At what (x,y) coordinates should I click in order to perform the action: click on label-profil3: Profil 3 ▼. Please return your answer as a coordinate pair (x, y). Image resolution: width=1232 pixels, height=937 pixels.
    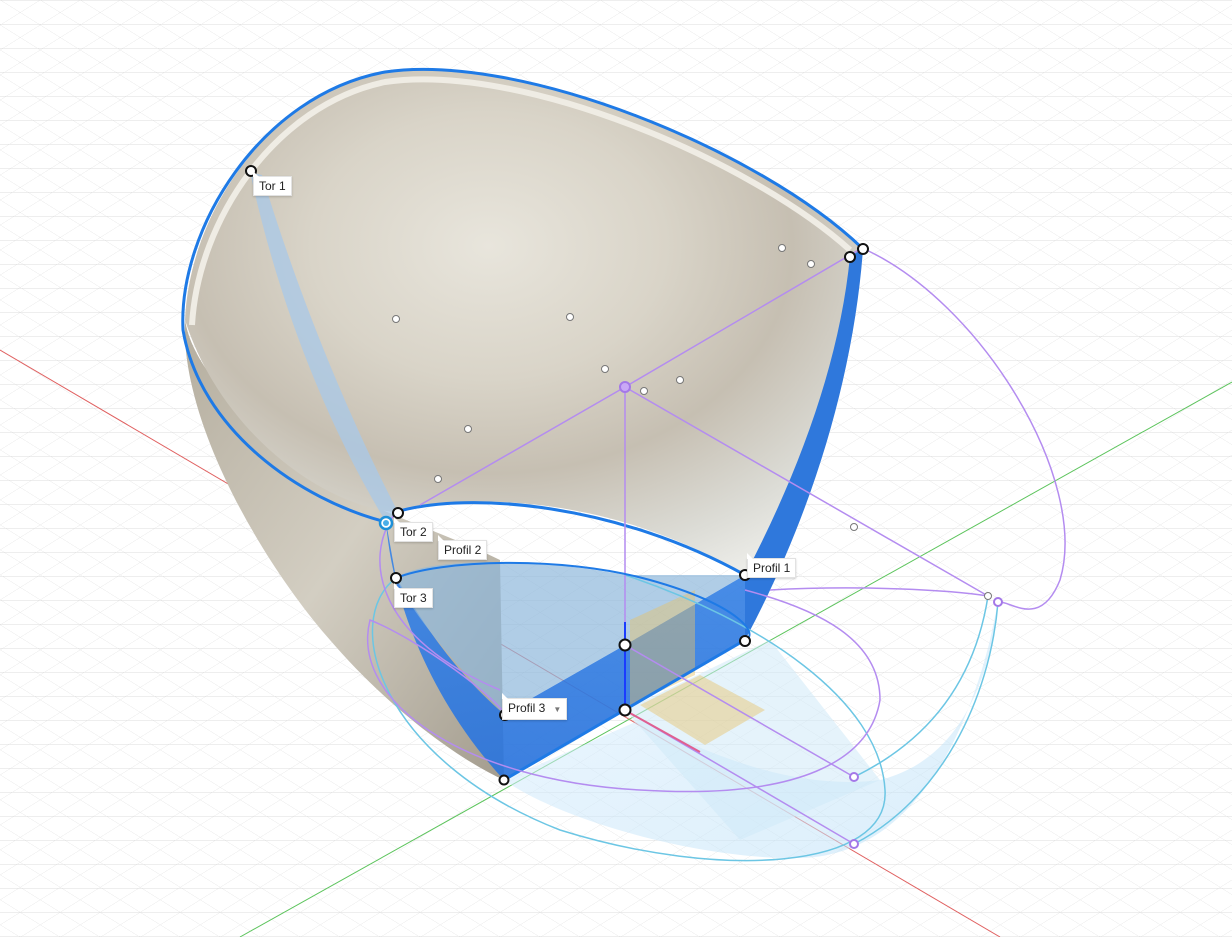
    Looking at the image, I should click on (535, 706).